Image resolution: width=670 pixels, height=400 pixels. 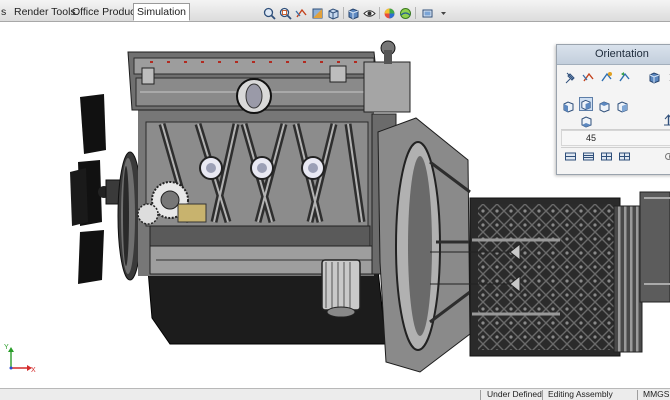 I want to click on orientation-dialog: Orientation 45, so click(x=613, y=109).